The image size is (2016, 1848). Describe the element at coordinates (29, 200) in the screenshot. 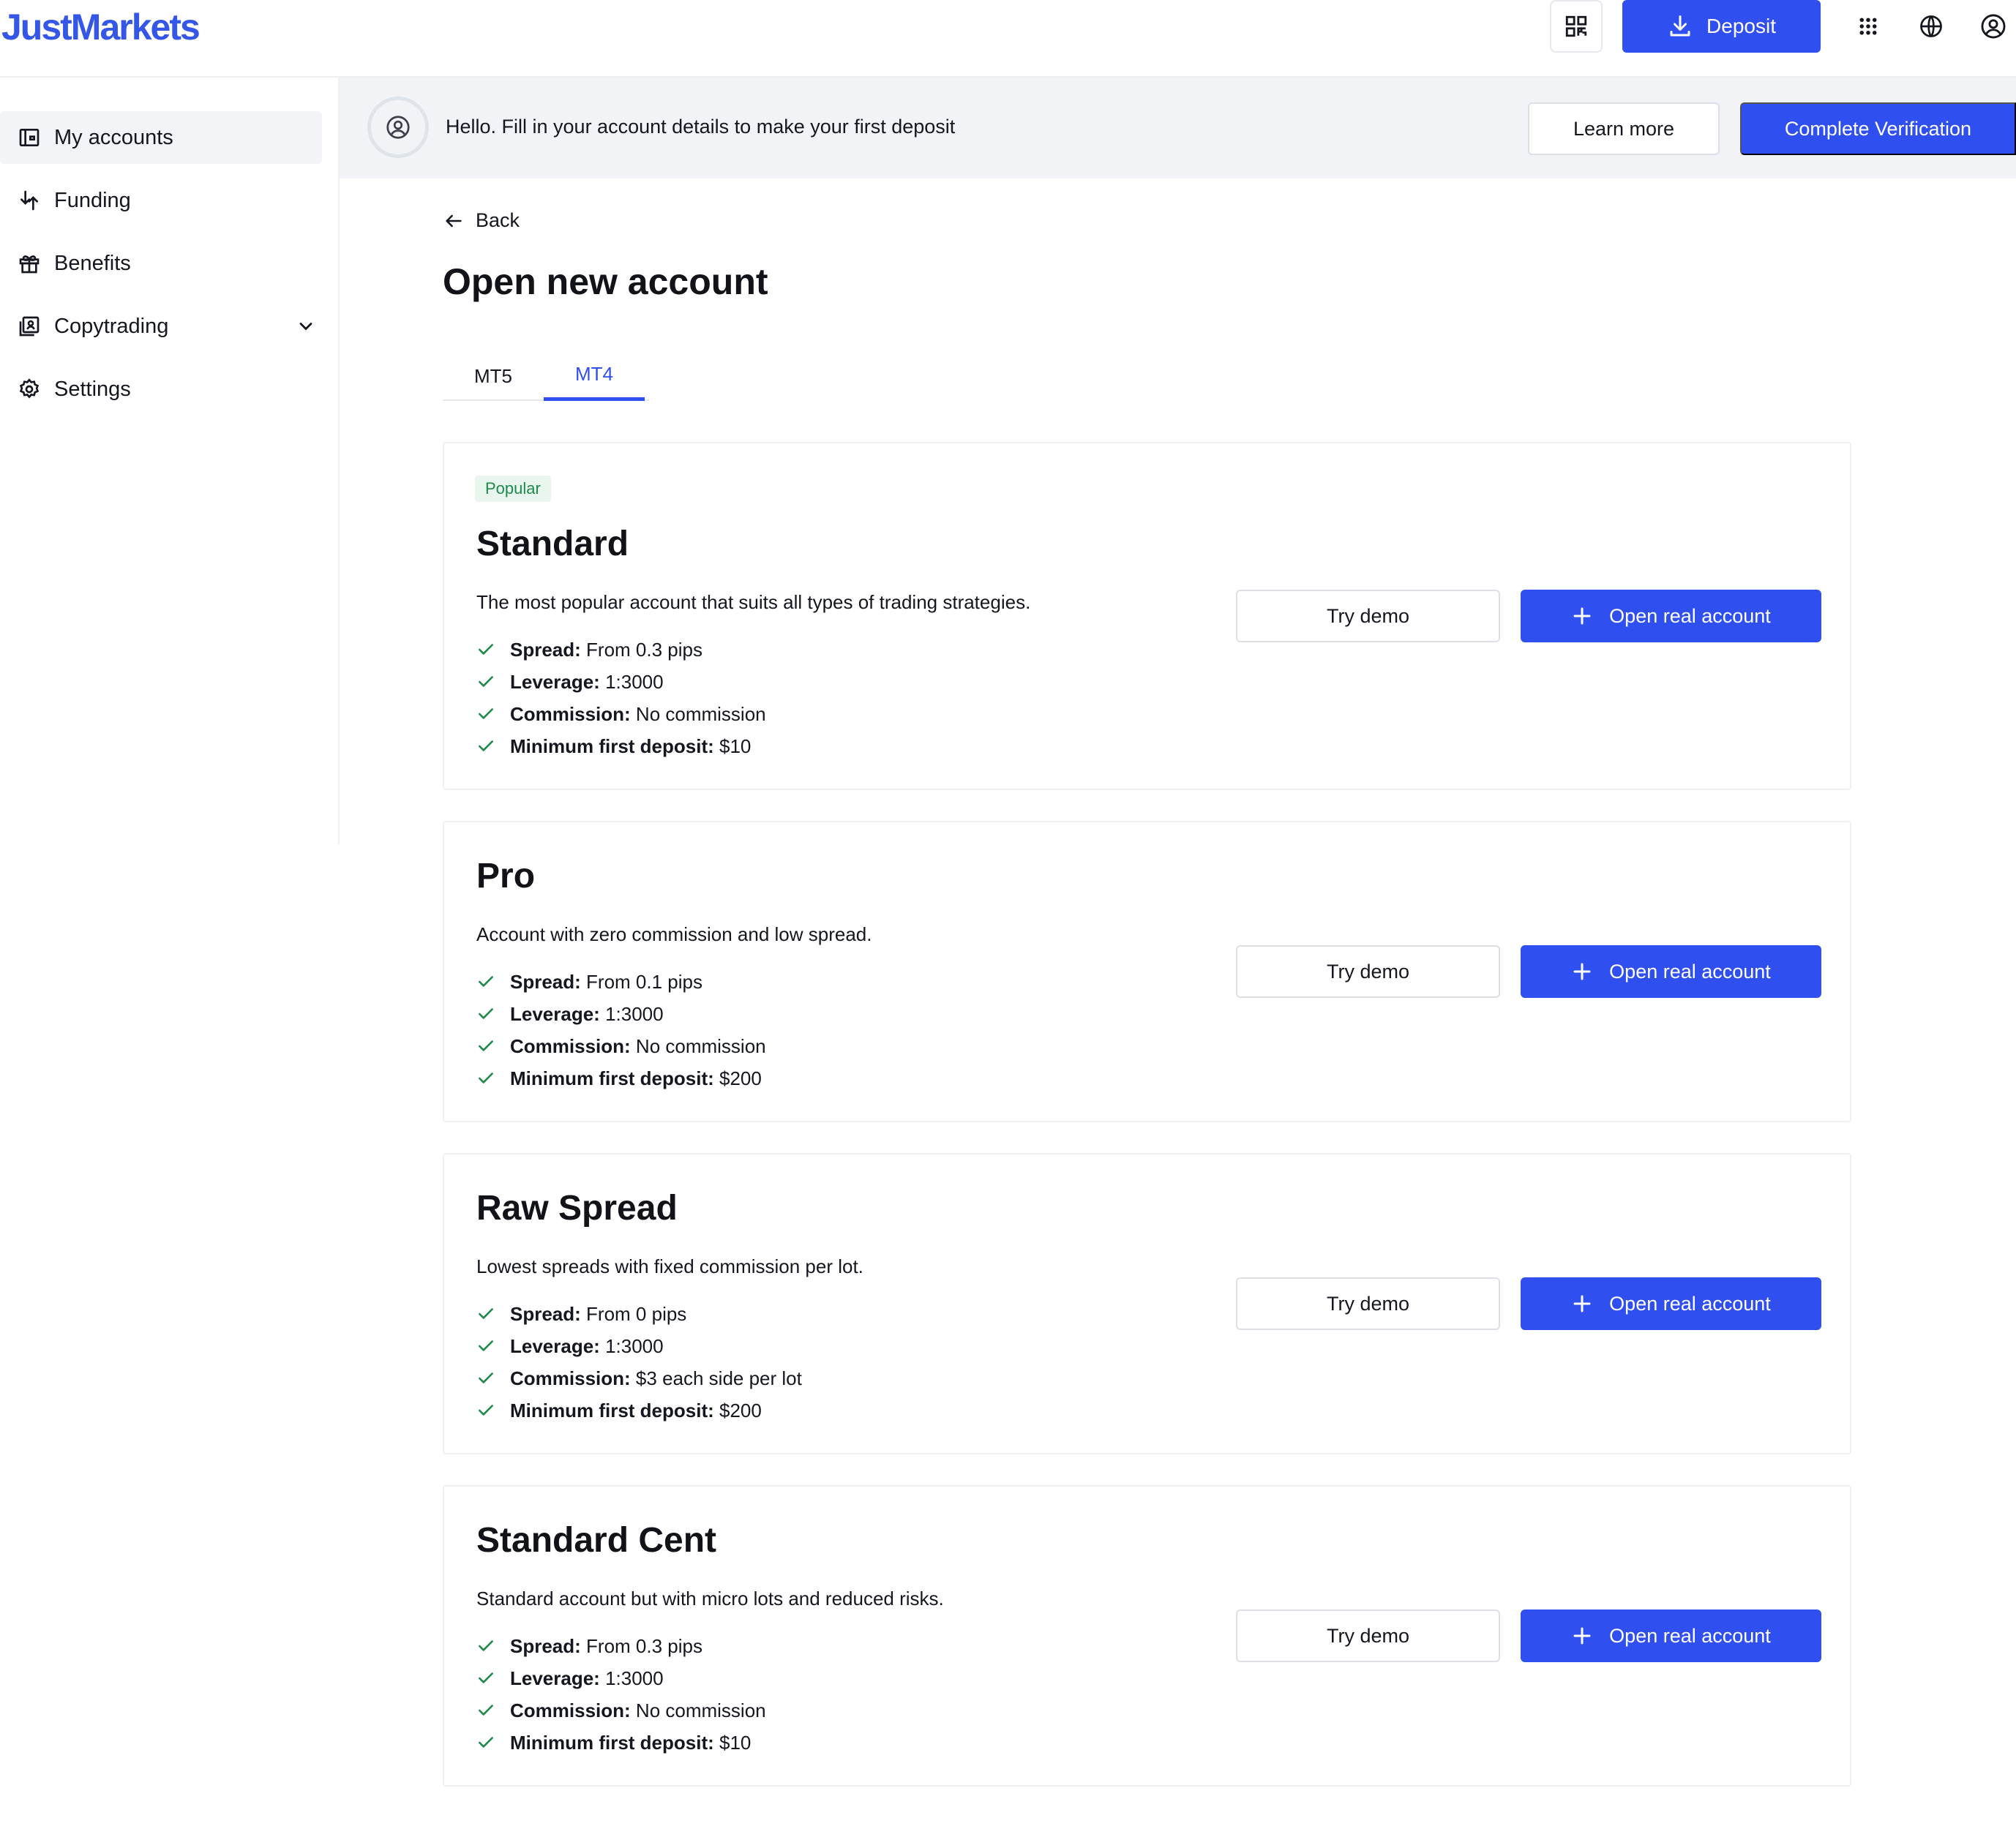

I see `funding-icon` at that location.